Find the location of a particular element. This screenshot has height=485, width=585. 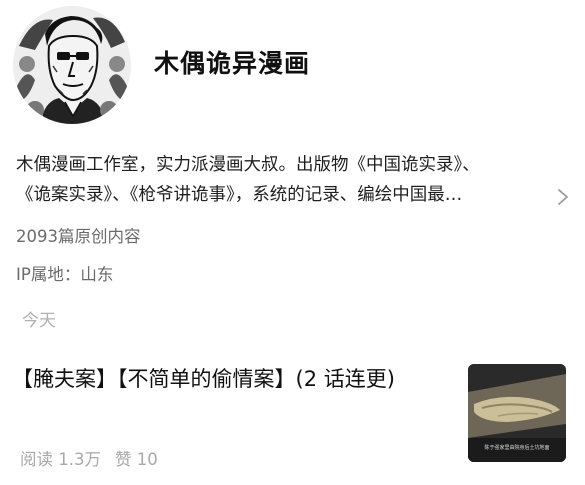

bio-line-1: 木偶漫画工作室，实力派漫画大叔。出版物《中国诡实录》、 is located at coordinates (248, 165).